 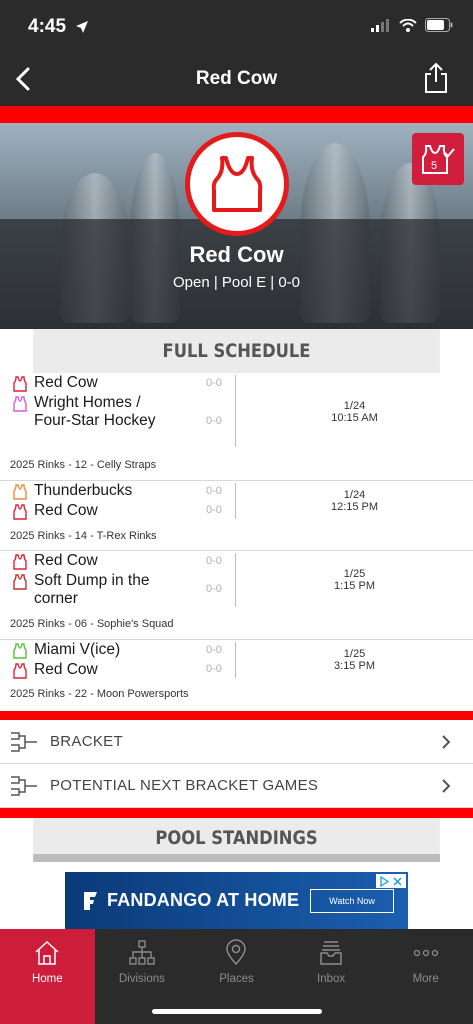 What do you see at coordinates (434, 166) in the screenshot?
I see `svg-text: 5` at bounding box center [434, 166].